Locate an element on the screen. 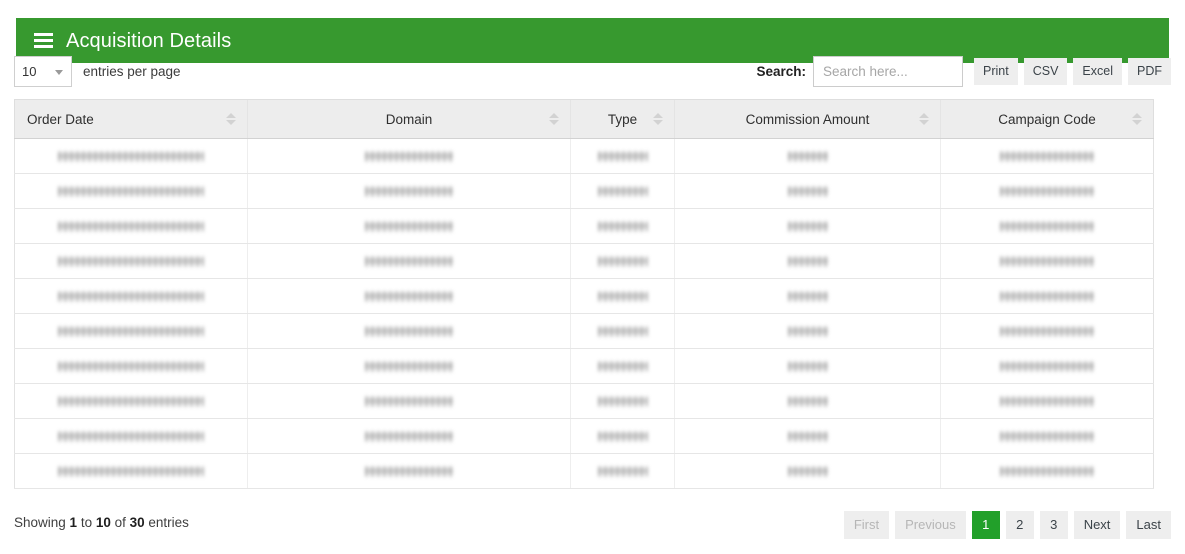 The width and height of the screenshot is (1185, 554). column-header-type: Type is located at coordinates (622, 119).